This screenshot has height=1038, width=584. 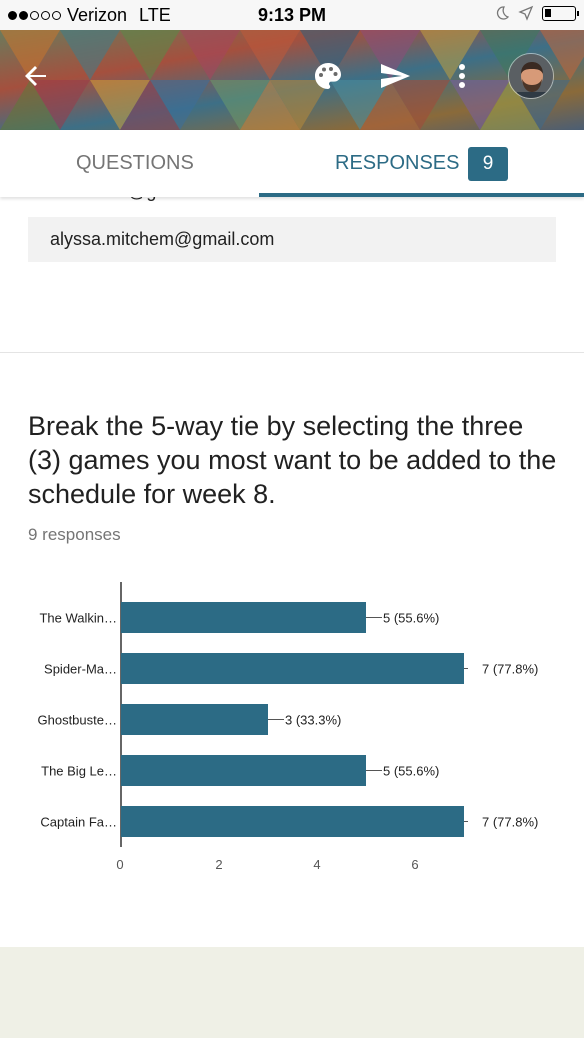 What do you see at coordinates (328, 76) in the screenshot?
I see `palette-icon` at bounding box center [328, 76].